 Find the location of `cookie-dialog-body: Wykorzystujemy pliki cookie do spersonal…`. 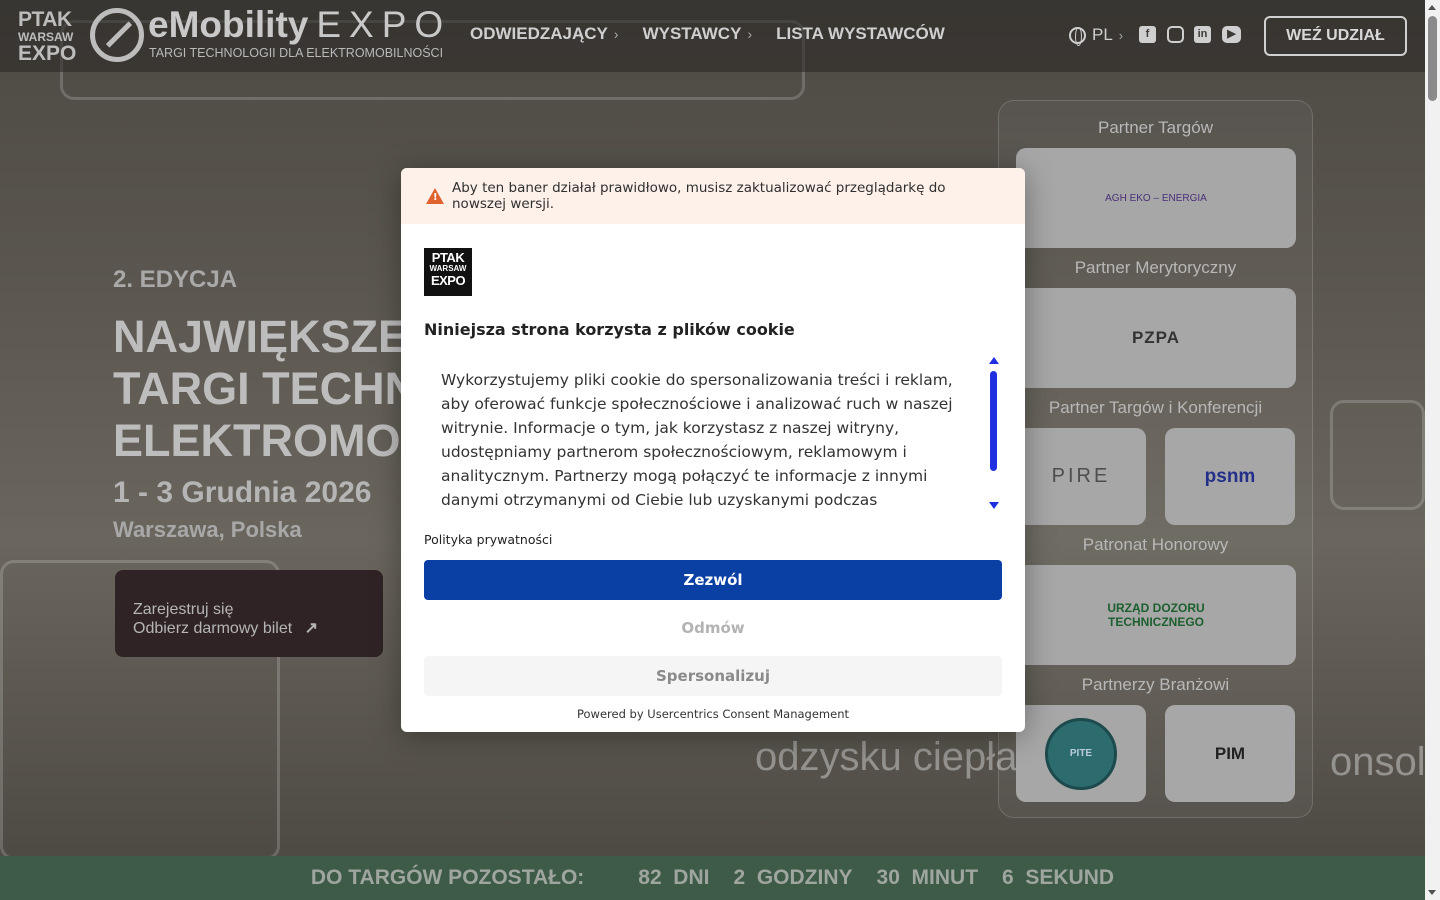

cookie-dialog-body: Wykorzystujemy pliki cookie do spersonal… is located at coordinates (697, 440).